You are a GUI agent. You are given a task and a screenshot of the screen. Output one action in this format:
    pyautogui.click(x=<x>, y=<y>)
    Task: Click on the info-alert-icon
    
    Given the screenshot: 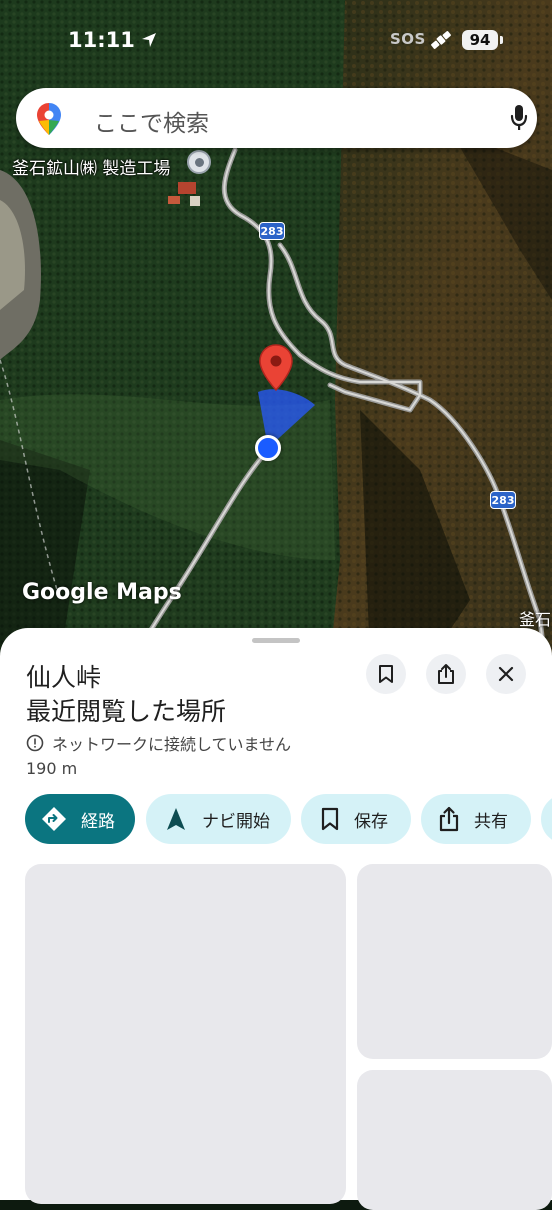 What is the action you would take?
    pyautogui.click(x=35, y=743)
    